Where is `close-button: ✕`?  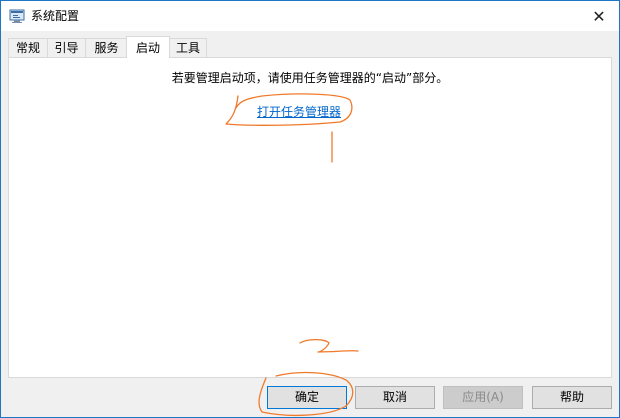
close-button: ✕ is located at coordinates (599, 16).